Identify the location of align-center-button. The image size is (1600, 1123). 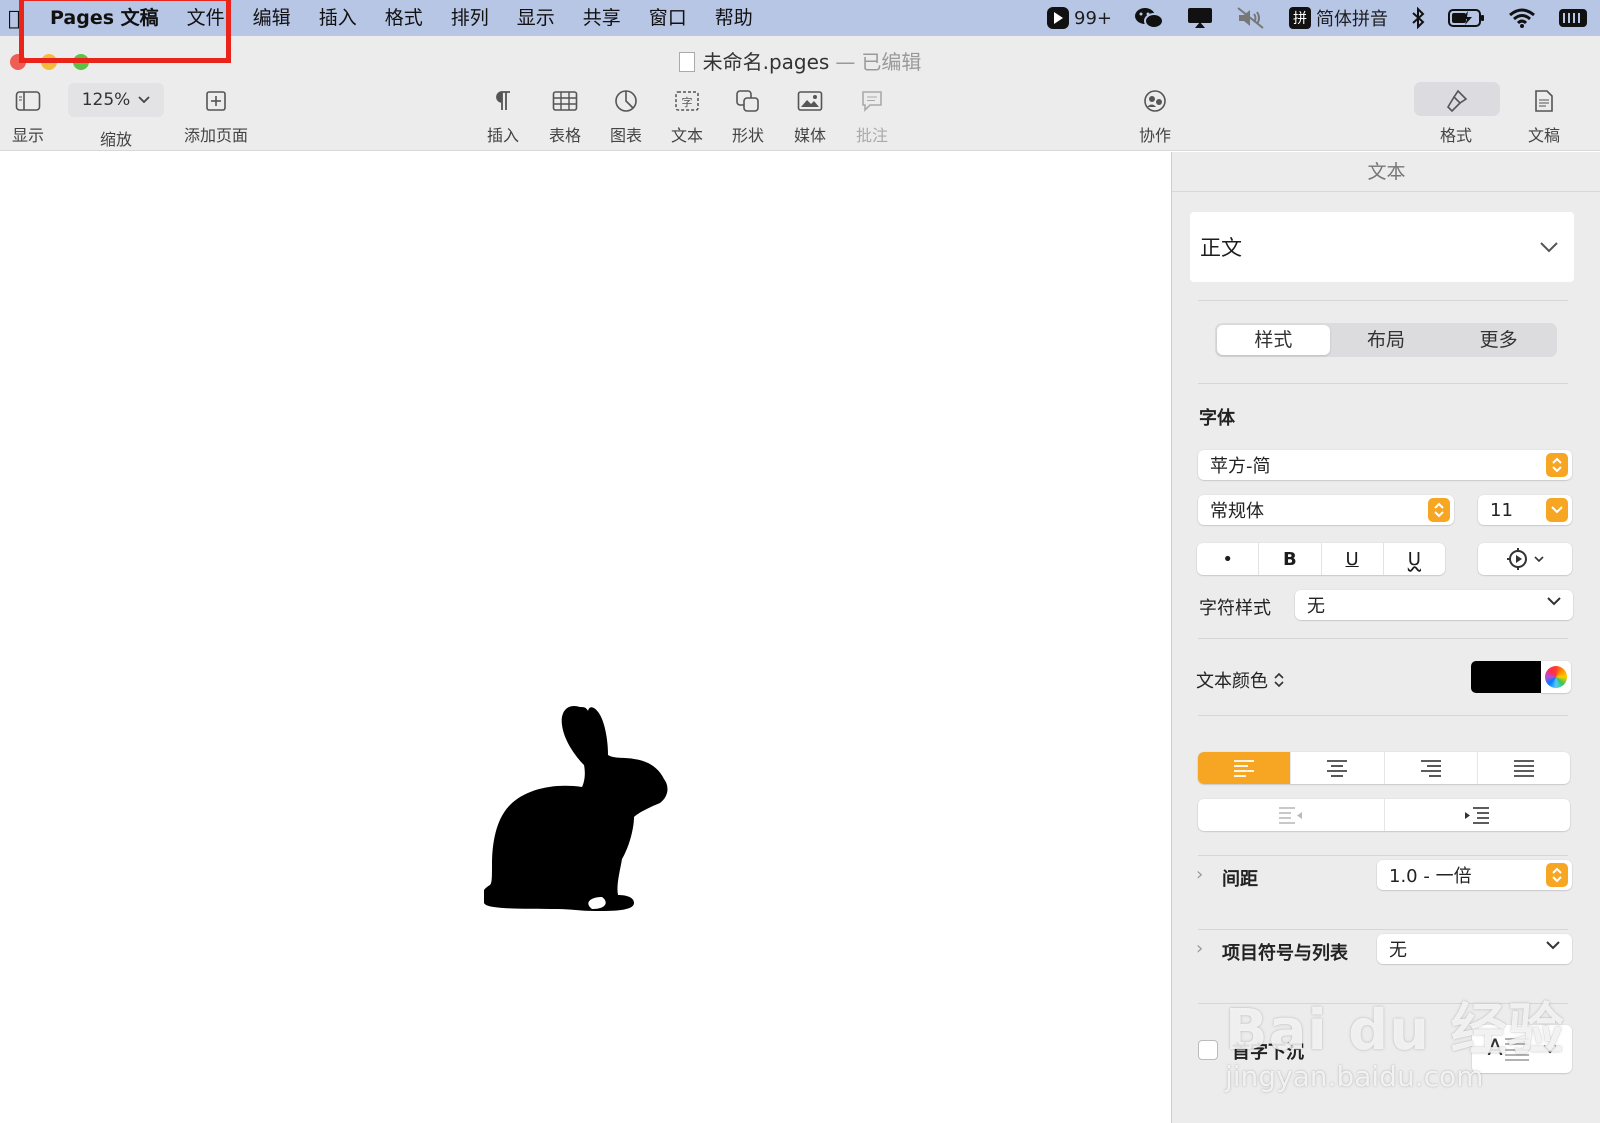
(1338, 768).